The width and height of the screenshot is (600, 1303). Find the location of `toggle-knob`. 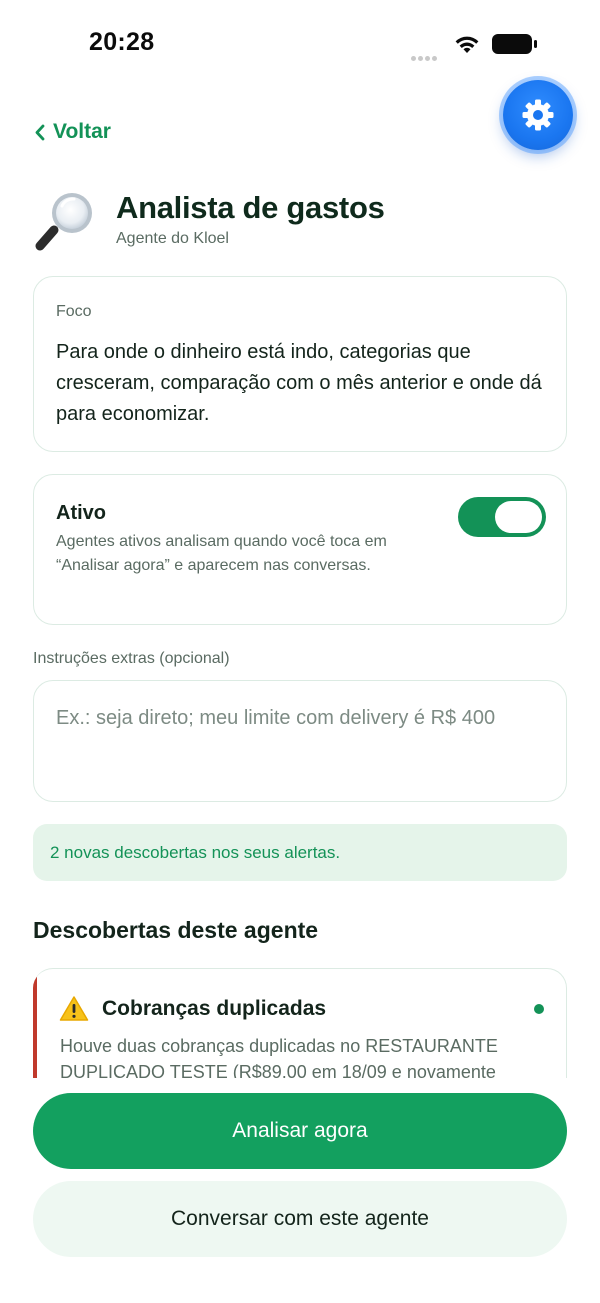

toggle-knob is located at coordinates (518, 517).